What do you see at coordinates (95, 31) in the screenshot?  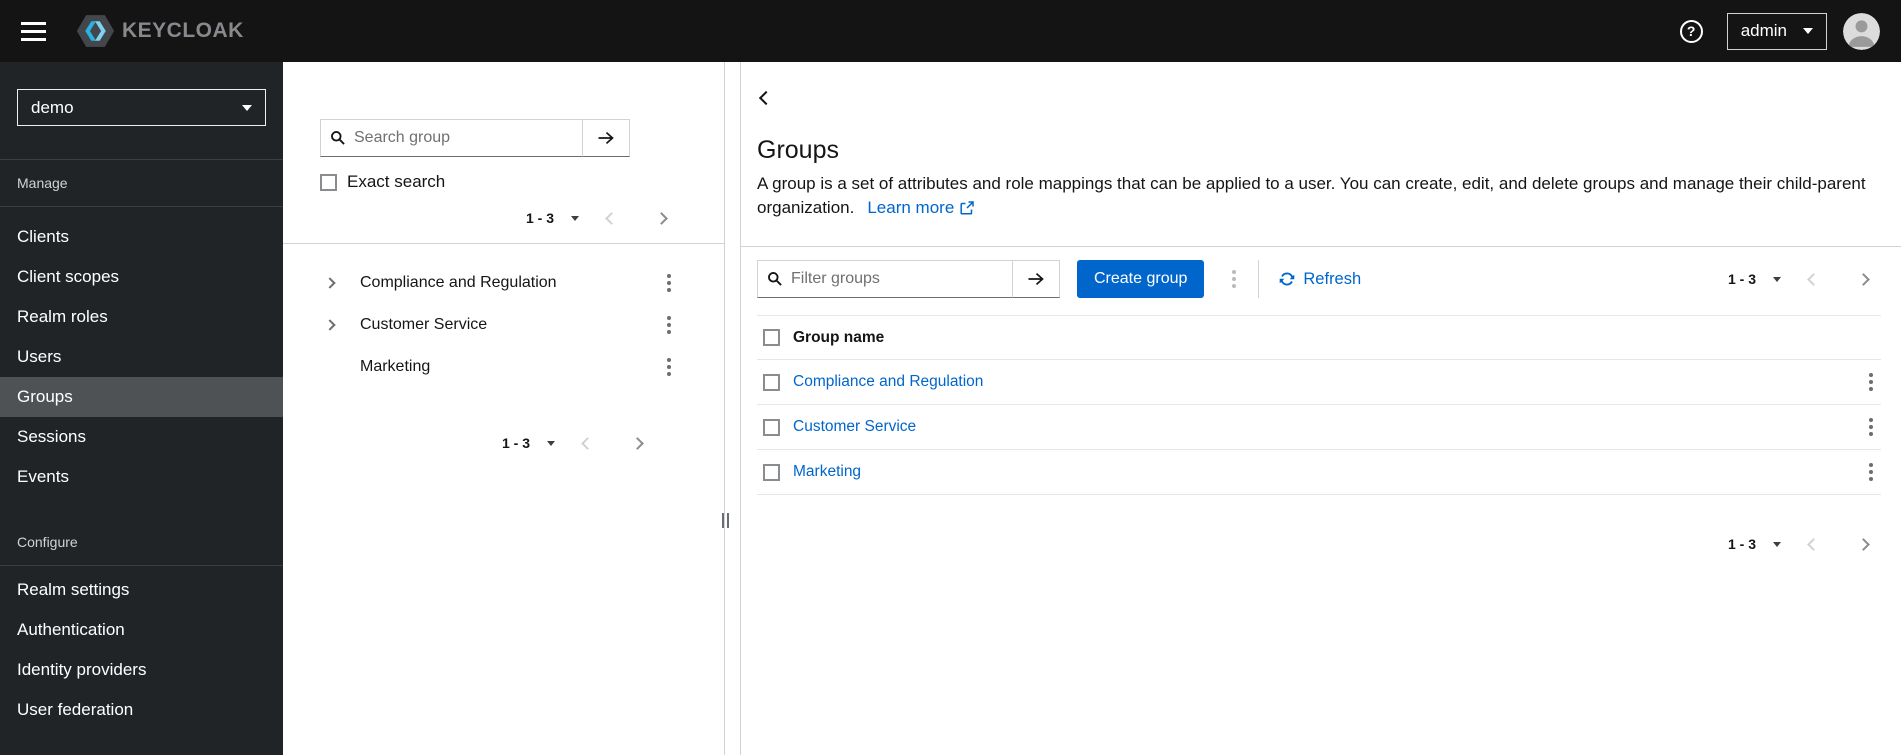 I see `keycloak-hexagon-icon` at bounding box center [95, 31].